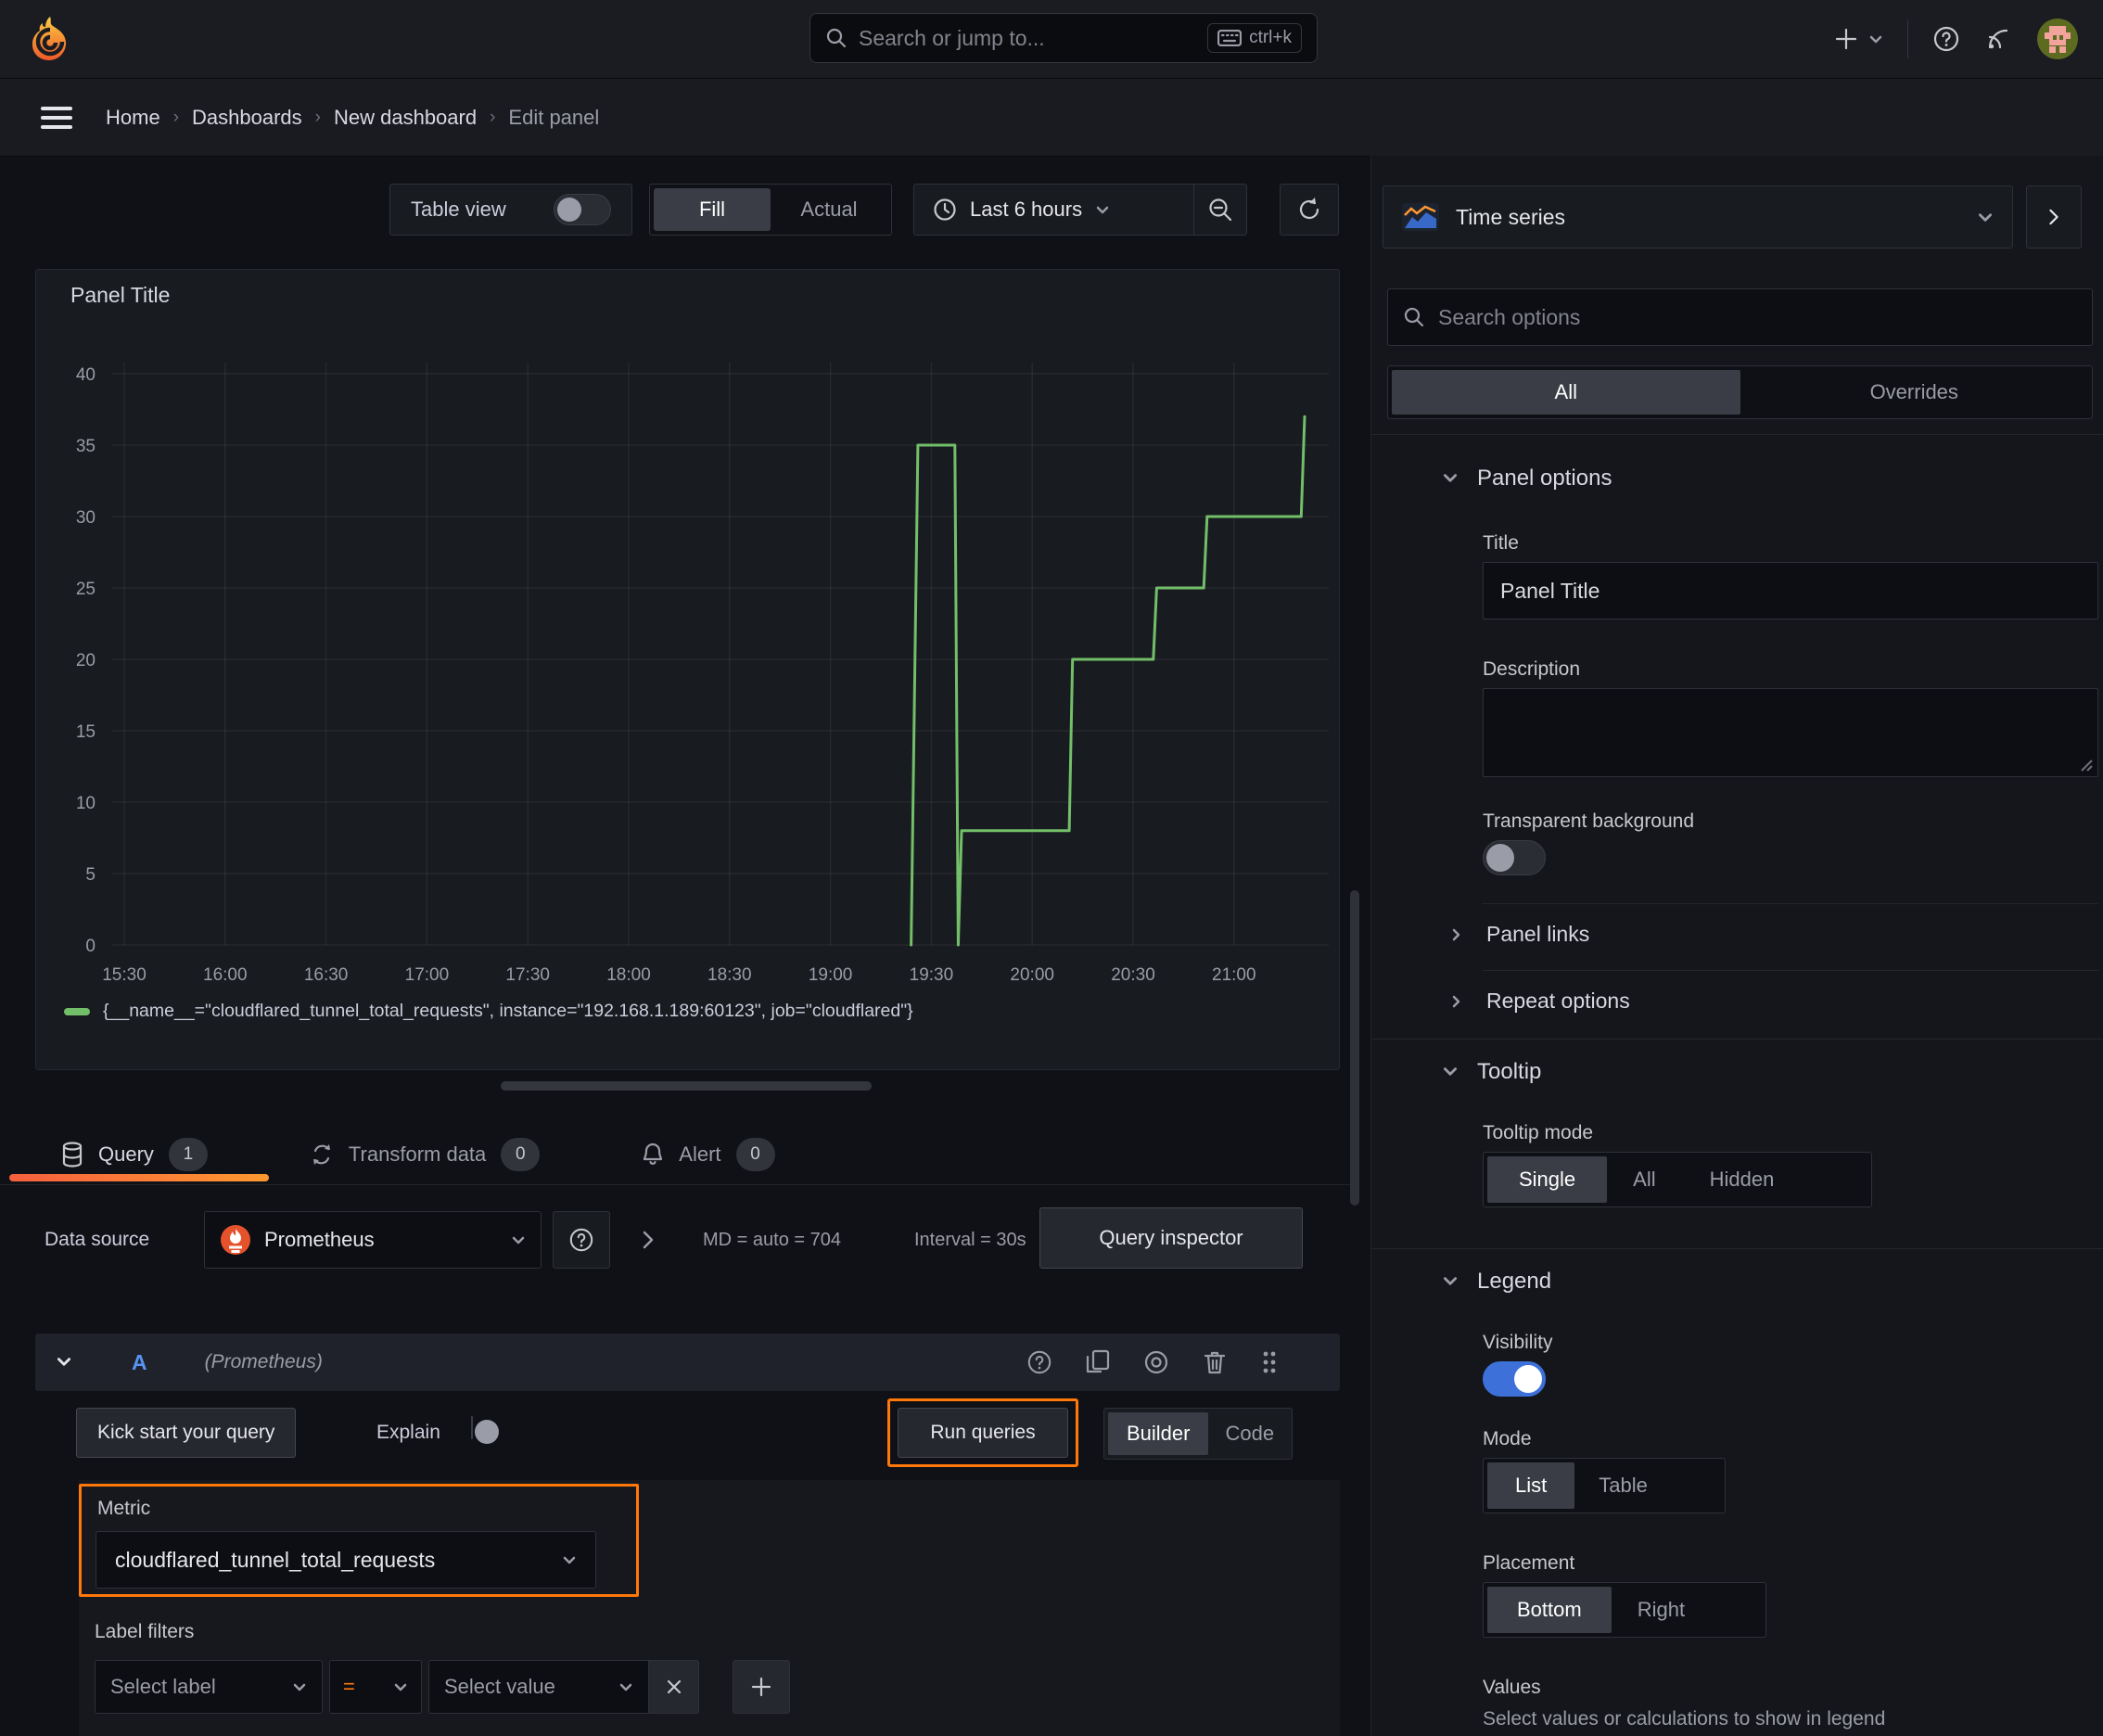 This screenshot has height=1736, width=2103. What do you see at coordinates (582, 209) in the screenshot?
I see `table-view-toggle` at bounding box center [582, 209].